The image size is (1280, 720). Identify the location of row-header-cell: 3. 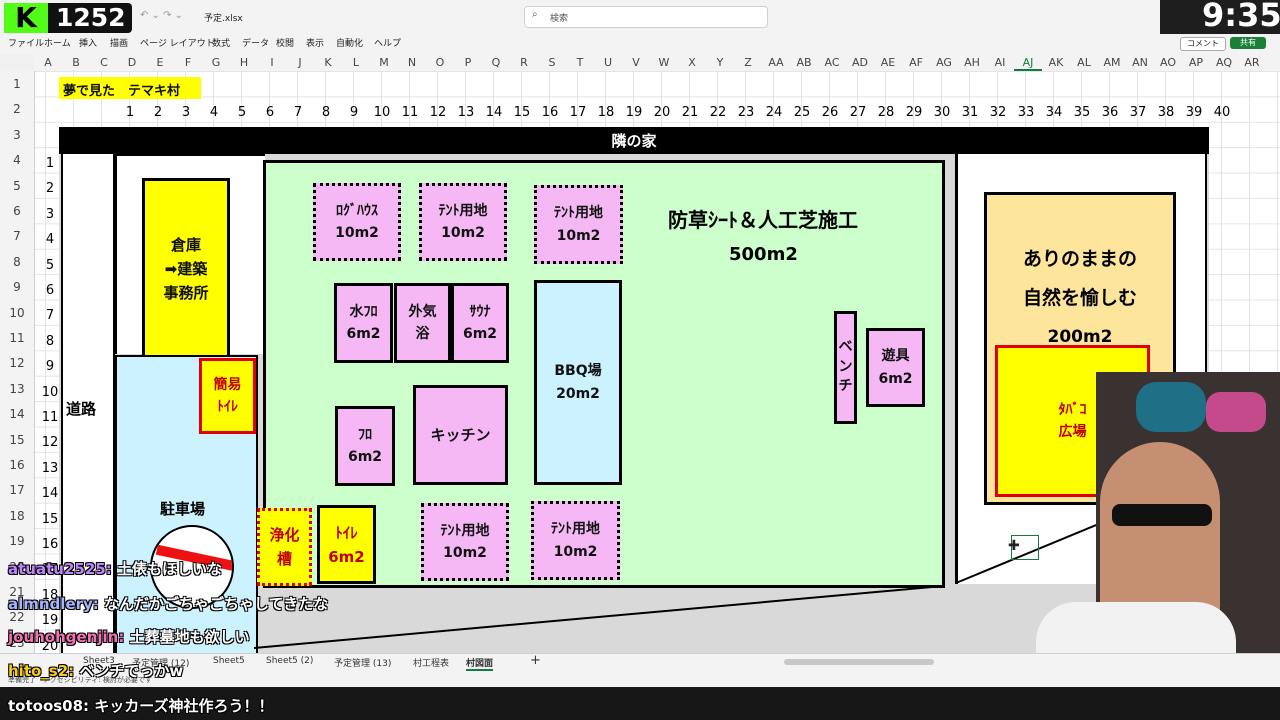
(17, 135).